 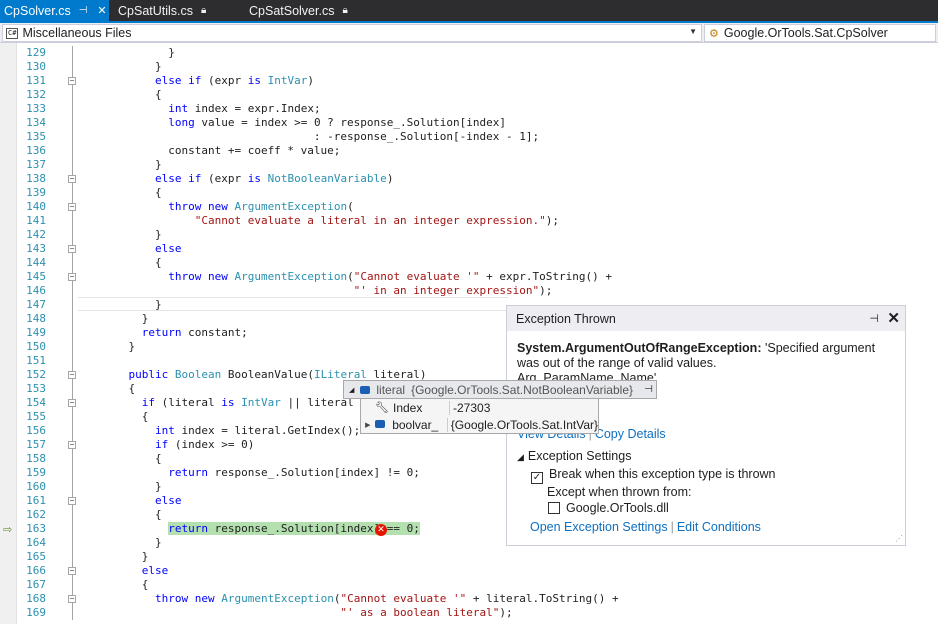 I want to click on tab-cpsatsolver: CpSatSolver.cs 🔒︎, so click(x=300, y=10).